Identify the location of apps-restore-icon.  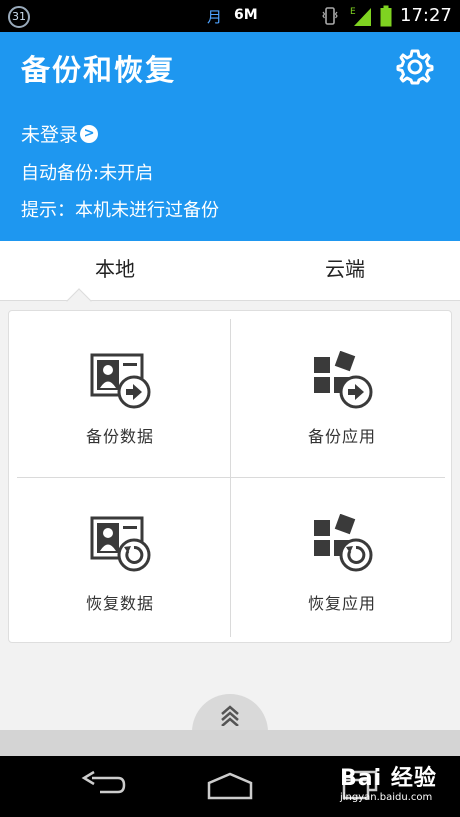
(343, 543).